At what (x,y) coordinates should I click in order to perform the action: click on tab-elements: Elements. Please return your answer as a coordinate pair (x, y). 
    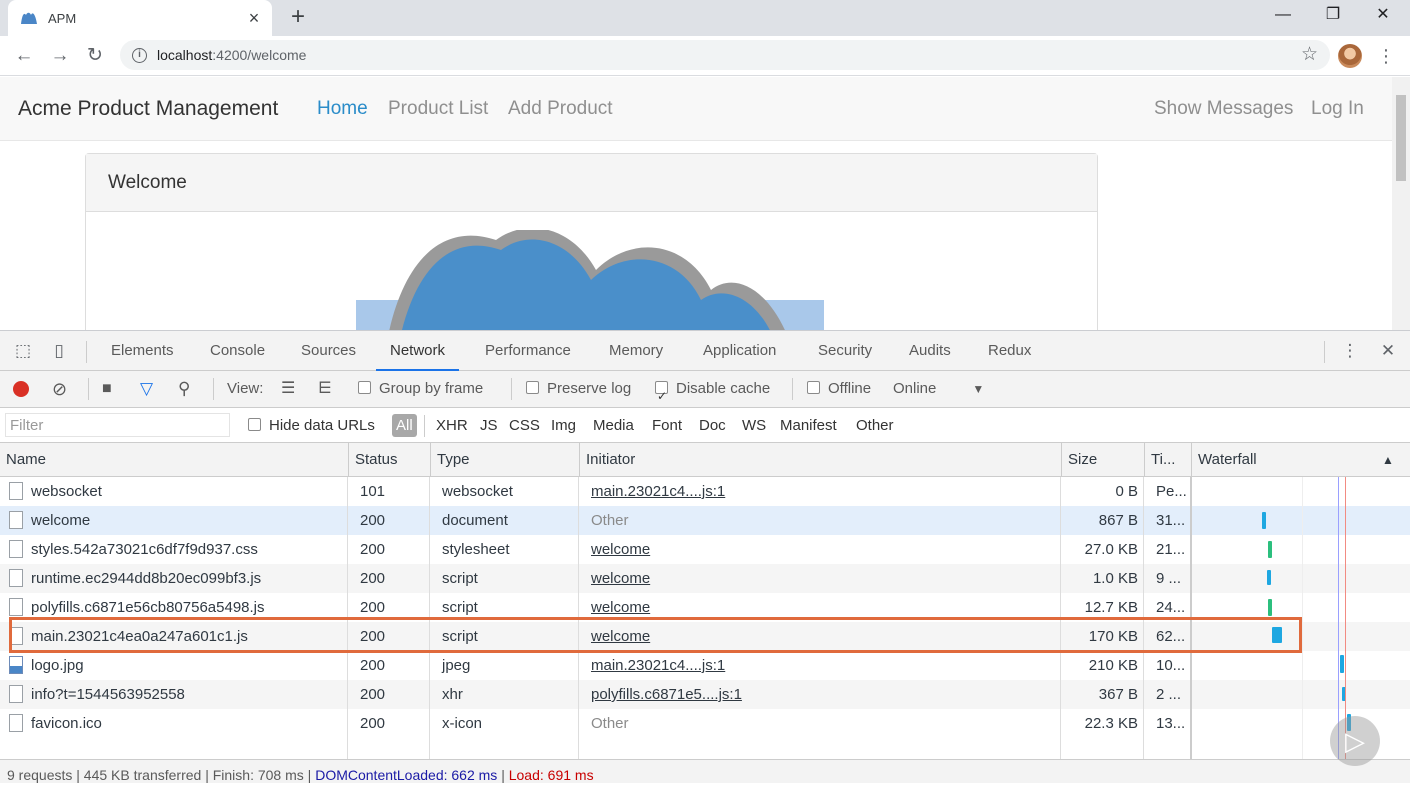
    Looking at the image, I should click on (142, 351).